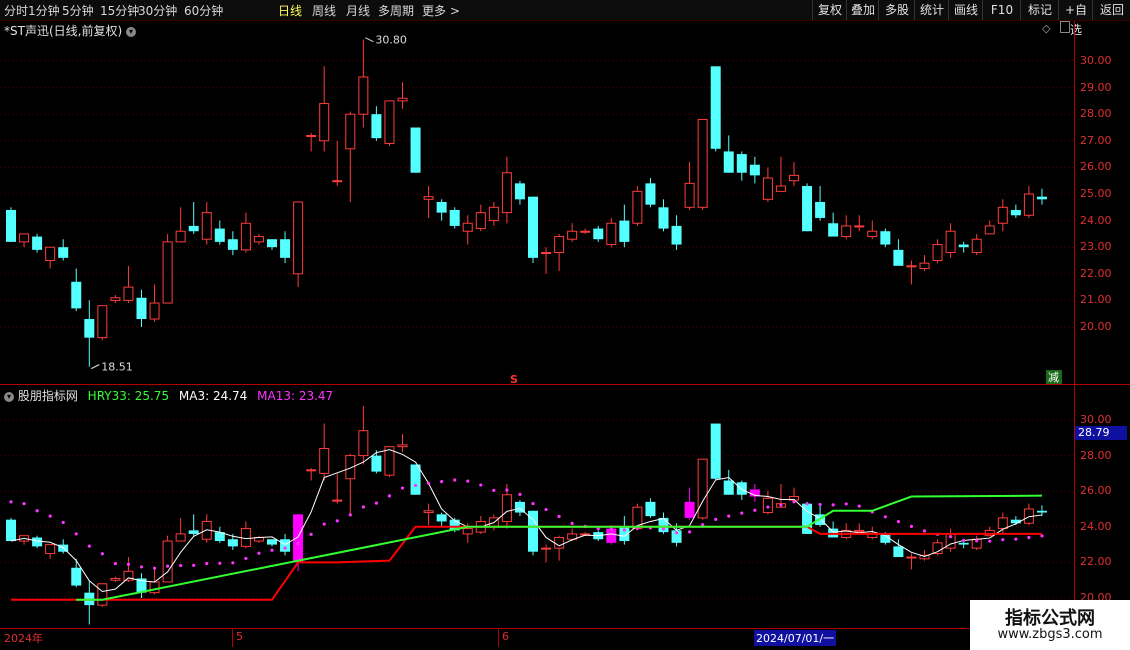 The width and height of the screenshot is (1130, 650). I want to click on period-tab: 更多 >, so click(441, 10).